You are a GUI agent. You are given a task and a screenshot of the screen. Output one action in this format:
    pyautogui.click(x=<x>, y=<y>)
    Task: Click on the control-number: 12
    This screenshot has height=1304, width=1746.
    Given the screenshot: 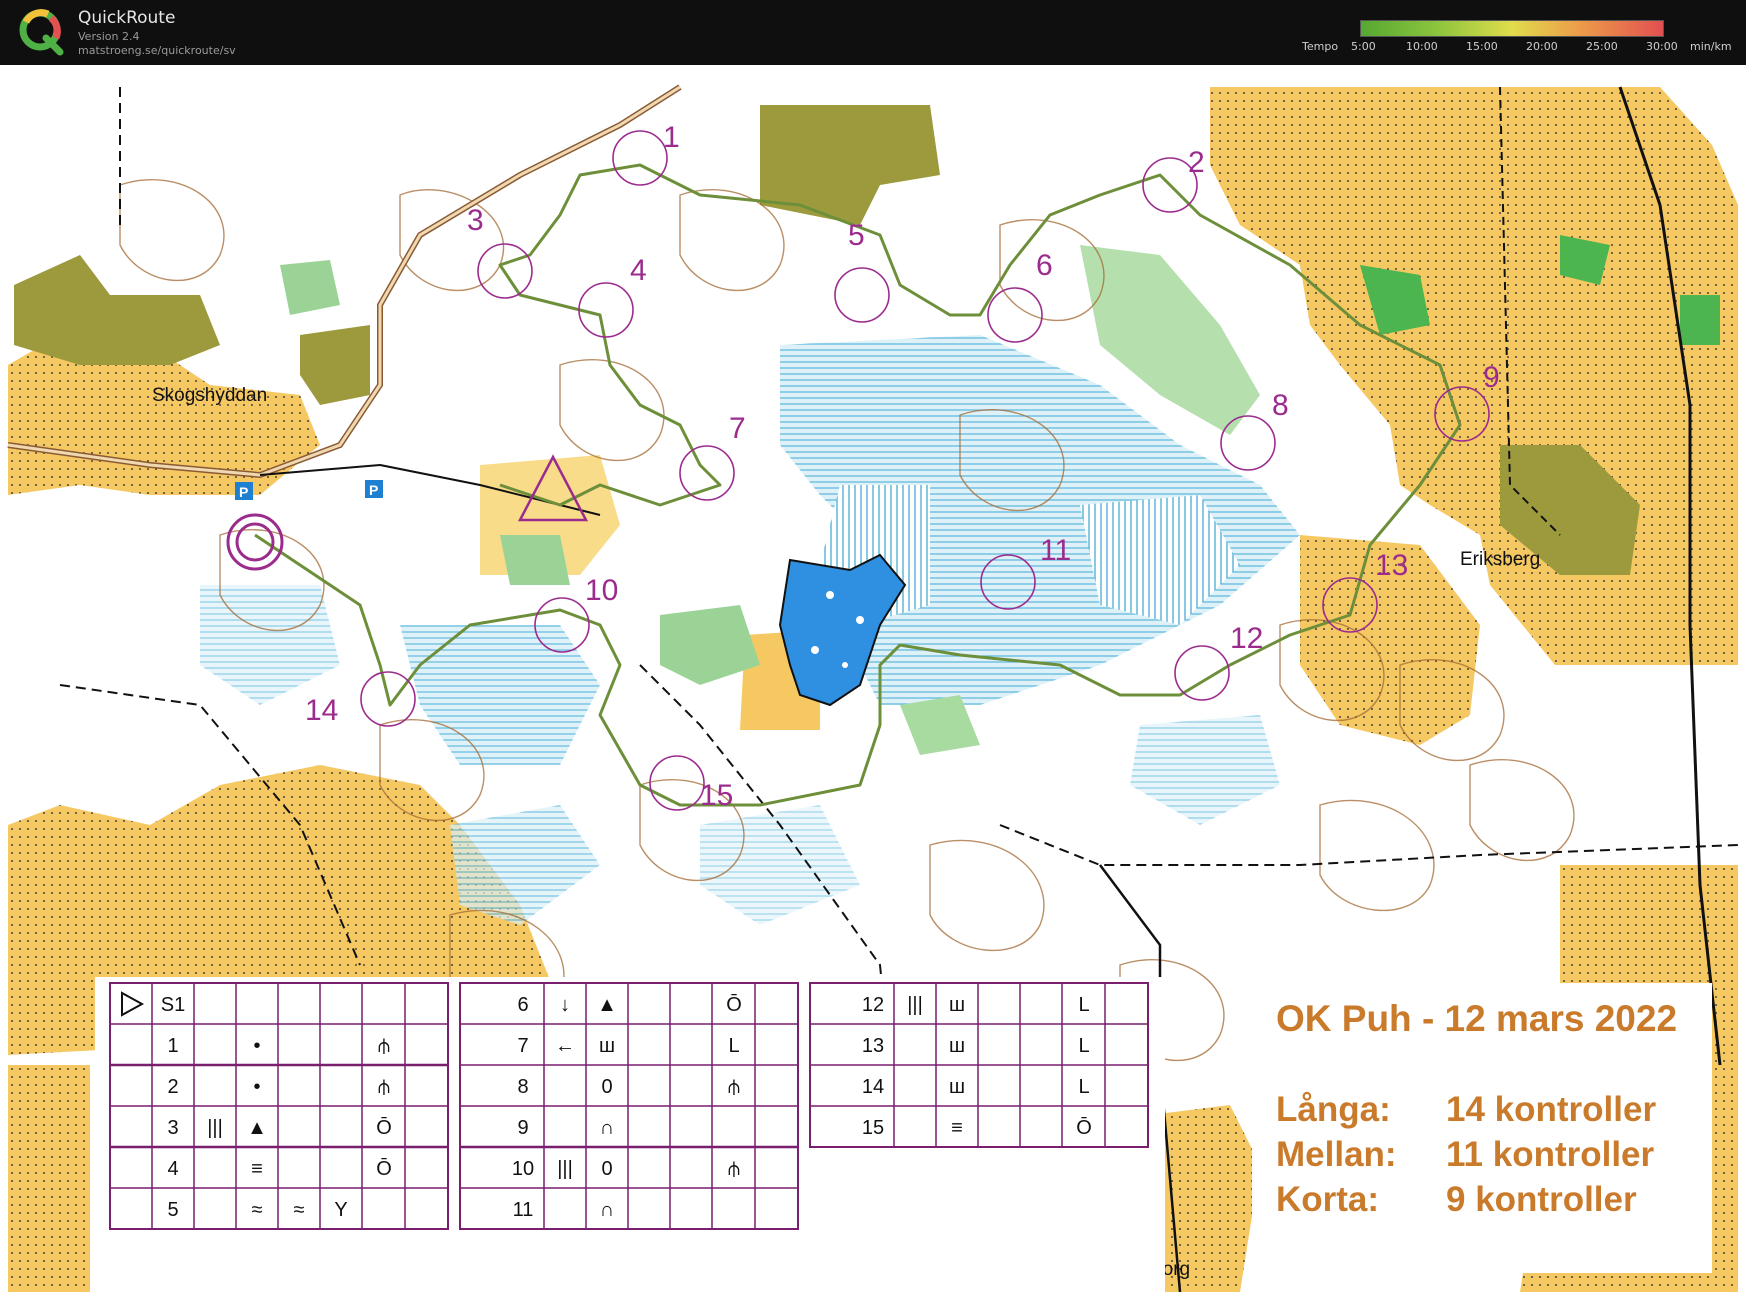 What is the action you would take?
    pyautogui.click(x=1246, y=638)
    